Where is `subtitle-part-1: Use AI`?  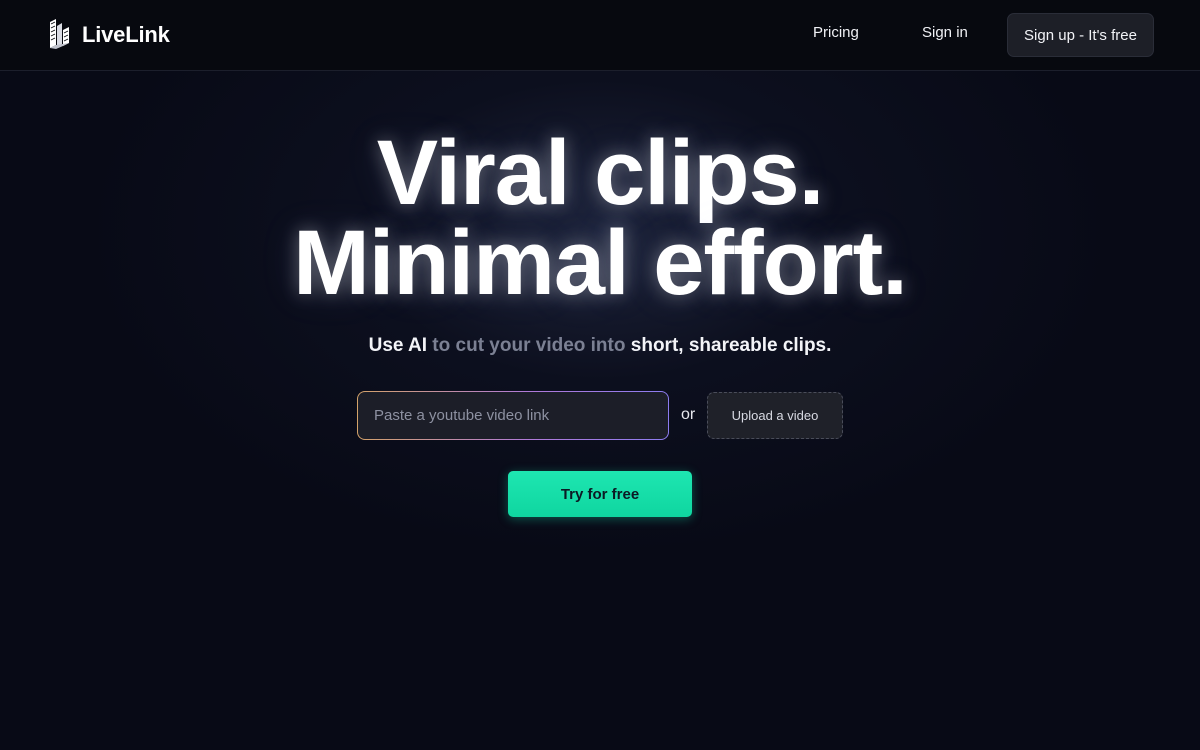
subtitle-part-1: Use AI is located at coordinates (398, 345).